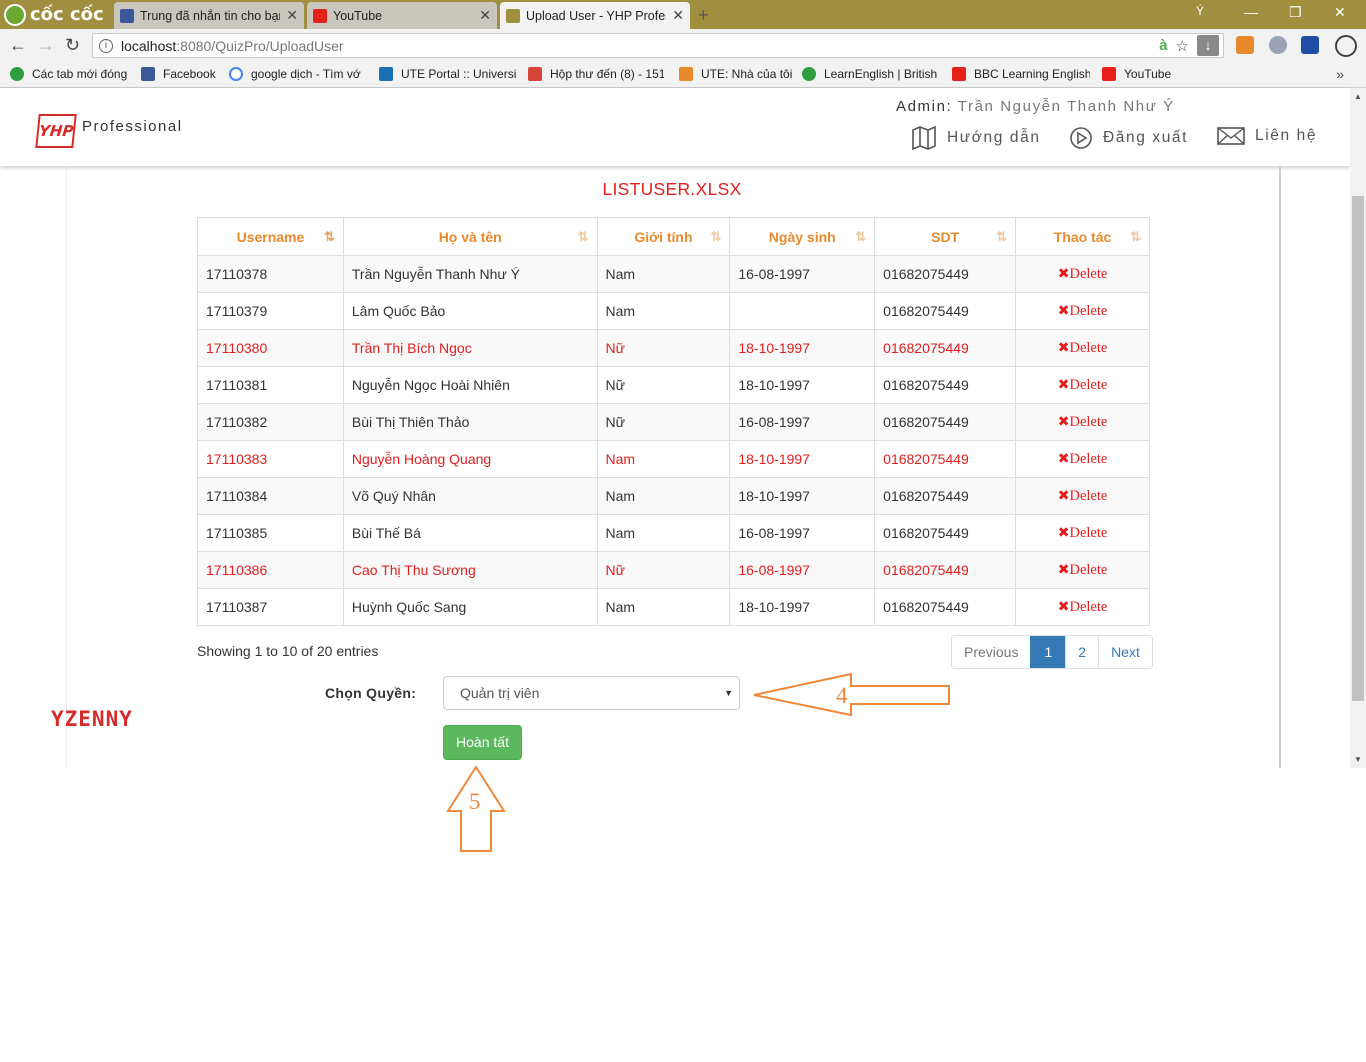 The height and width of the screenshot is (1062, 1366). I want to click on col-label: Thao tác, so click(1082, 236).